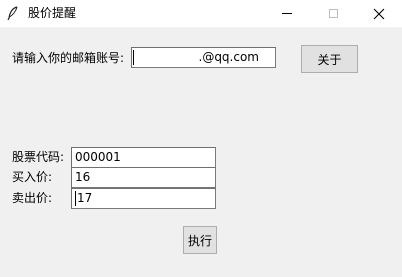 The width and height of the screenshot is (402, 277). Describe the element at coordinates (52, 13) in the screenshot. I see `window-title: 股价提醒` at that location.